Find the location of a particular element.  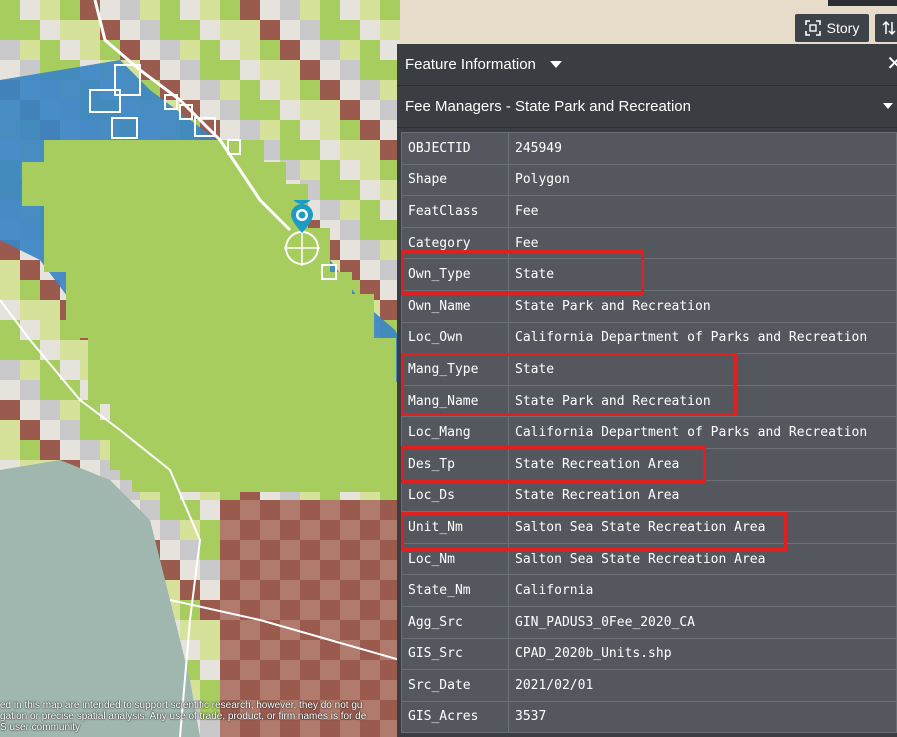

attribute-key: Own_Name is located at coordinates (455, 306).